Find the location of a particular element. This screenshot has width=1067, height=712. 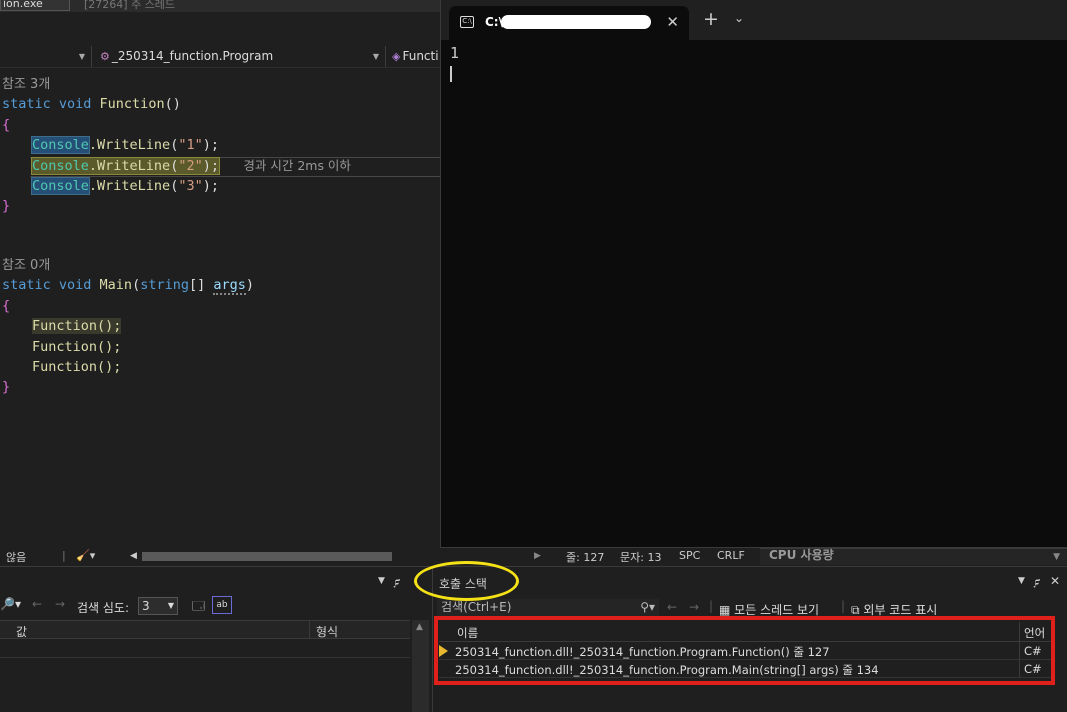

code-line-function-decl: static void Function() is located at coordinates (91, 104).